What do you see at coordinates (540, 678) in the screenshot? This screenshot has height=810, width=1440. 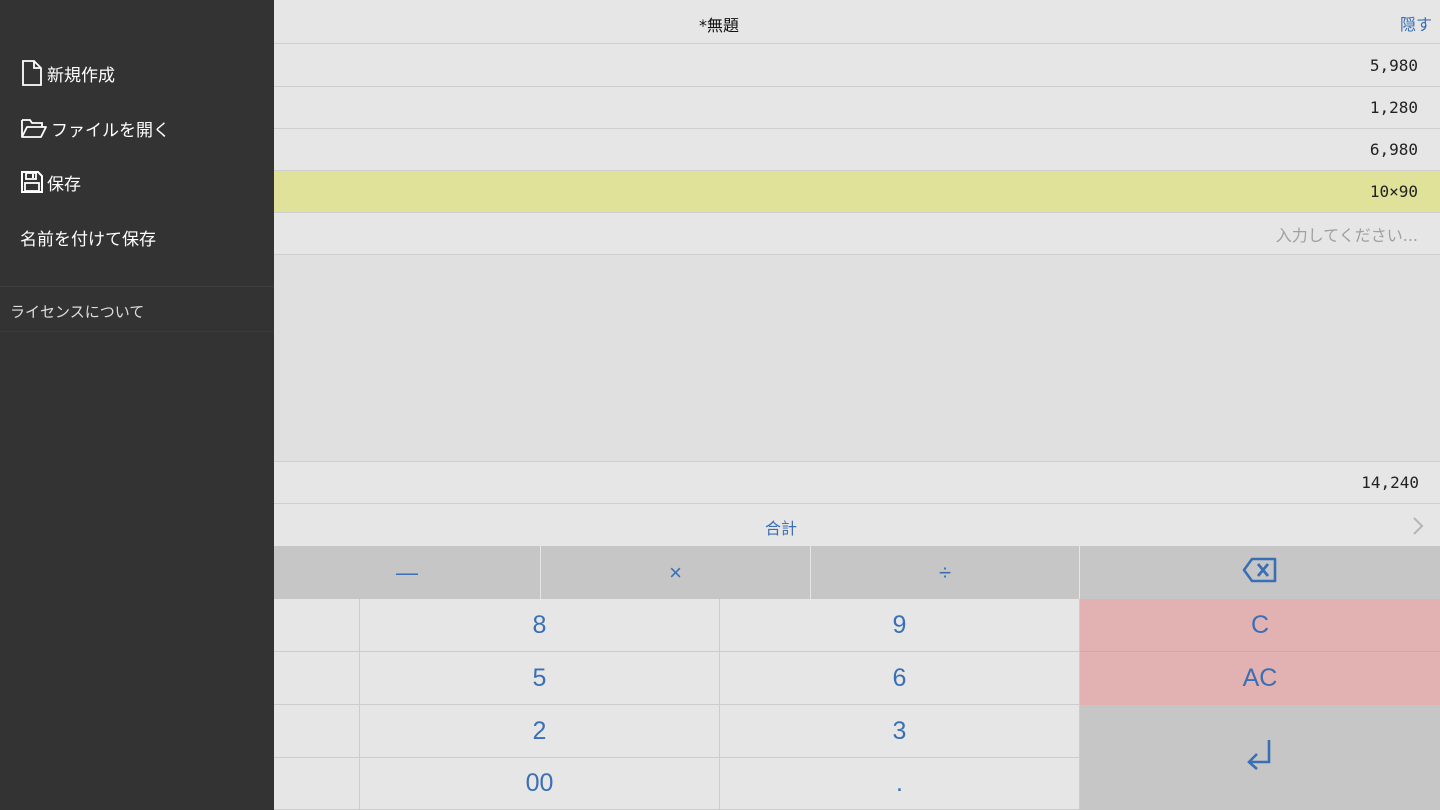 I see `key-5: 5` at bounding box center [540, 678].